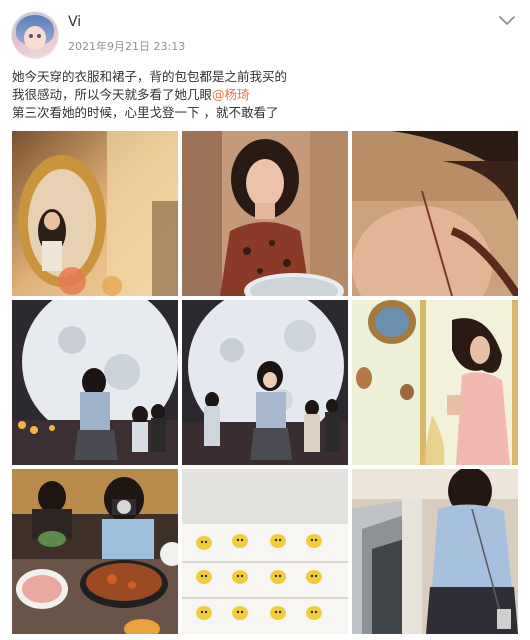 The image size is (530, 640). Describe the element at coordinates (74, 22) in the screenshot. I see `username: Vi` at that location.